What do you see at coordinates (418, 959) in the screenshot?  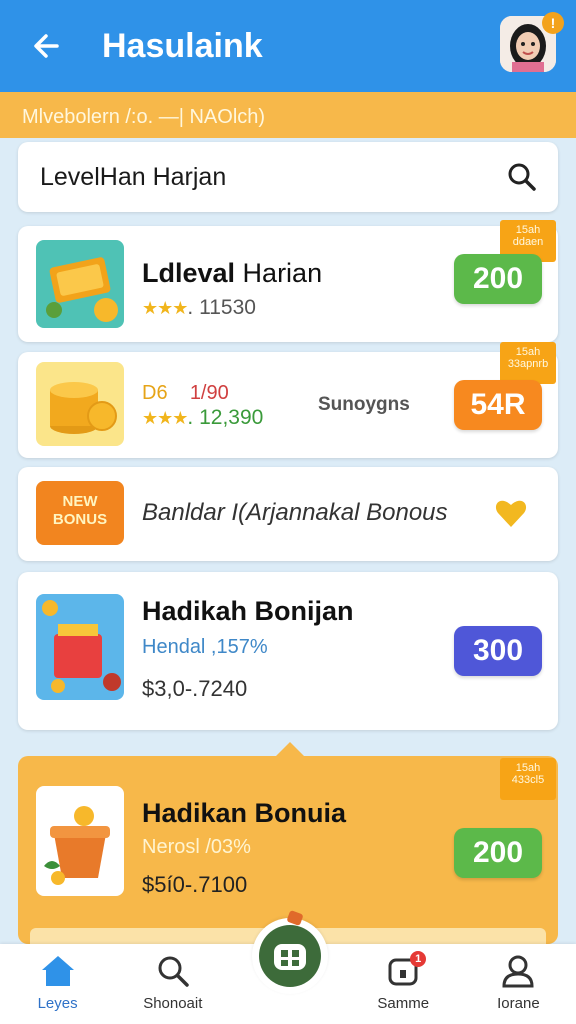 I see `notification-badge: 1` at bounding box center [418, 959].